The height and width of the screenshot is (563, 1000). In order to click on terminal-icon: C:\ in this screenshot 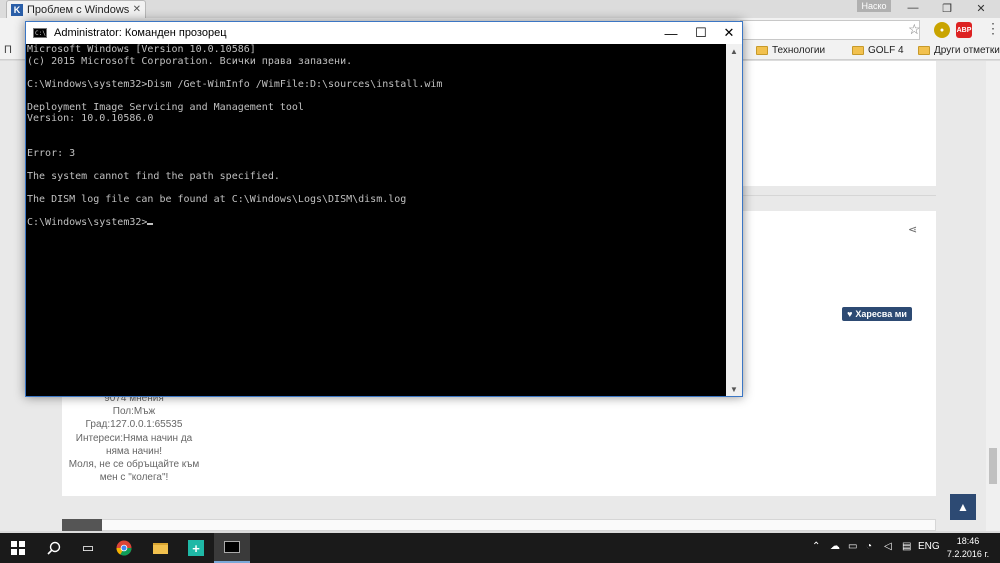, I will do `click(40, 33)`.